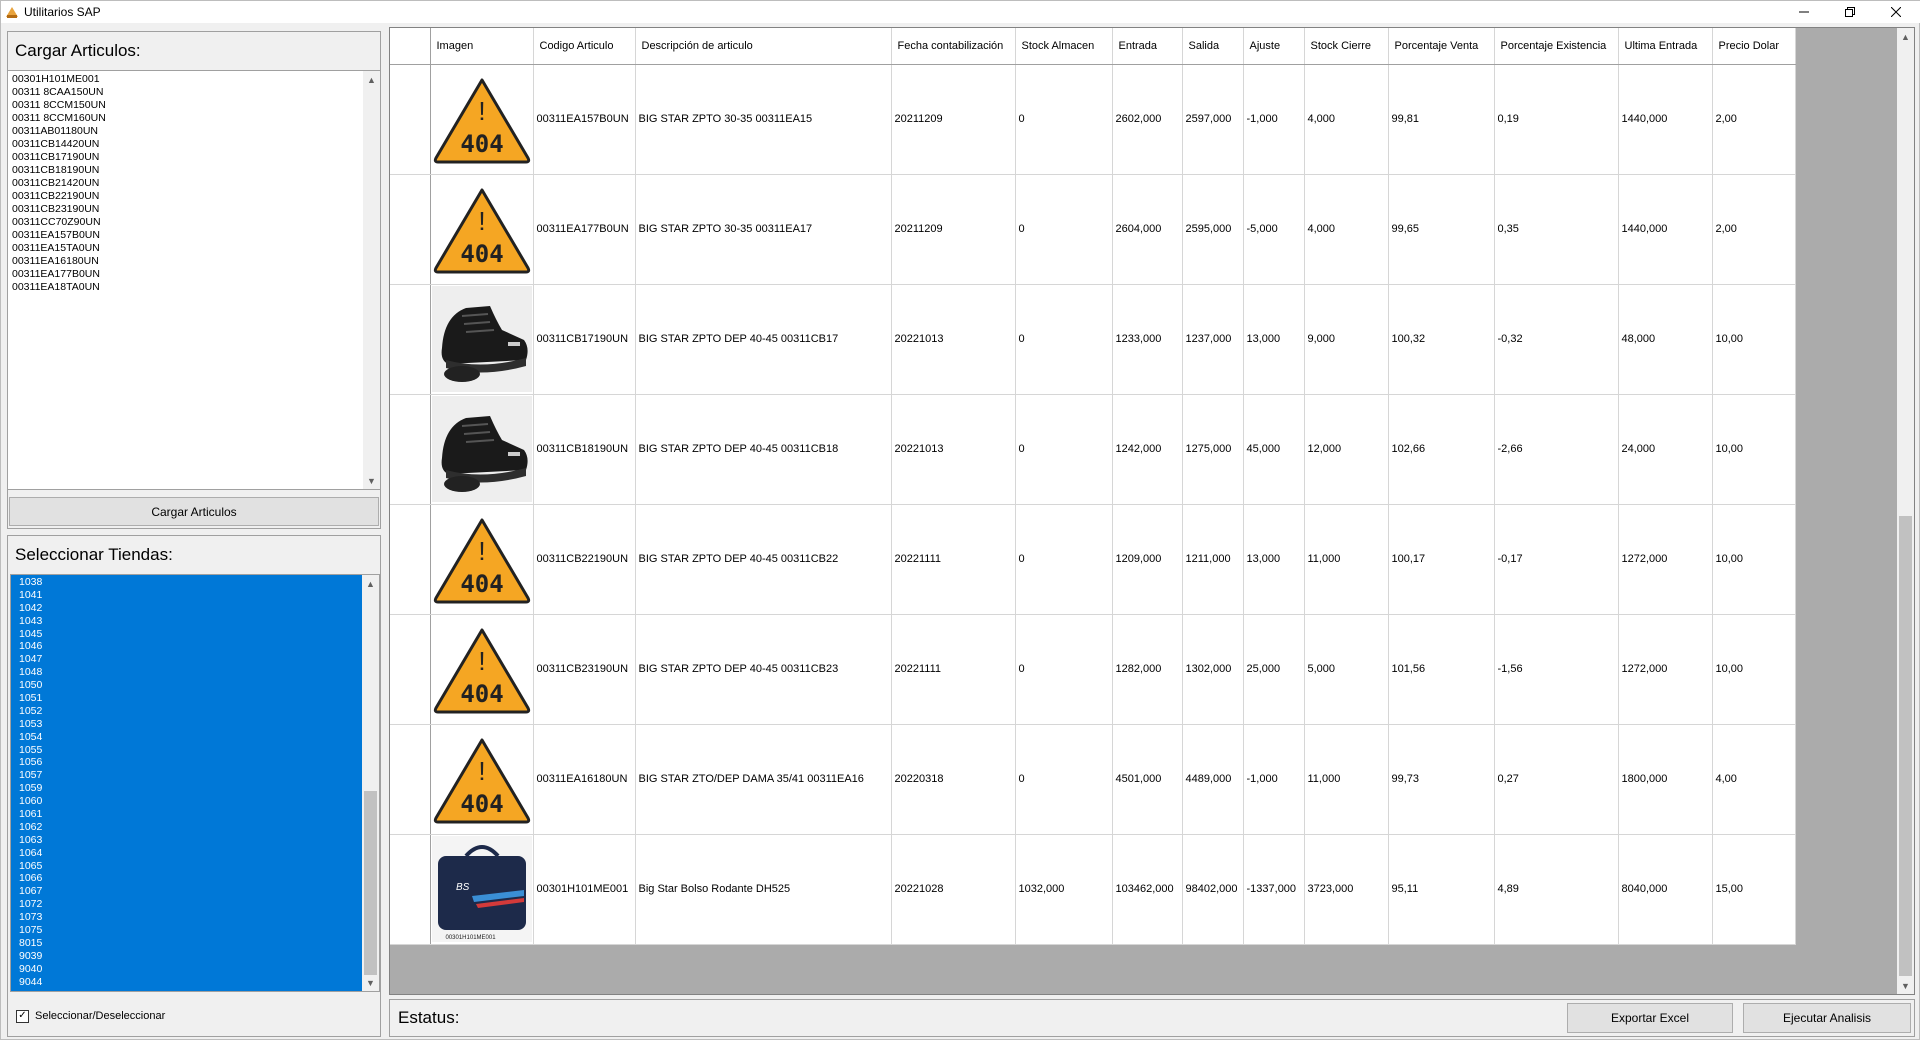 This screenshot has width=1920, height=1040. What do you see at coordinates (953, 46) in the screenshot?
I see `column-header: Fecha contabilización` at bounding box center [953, 46].